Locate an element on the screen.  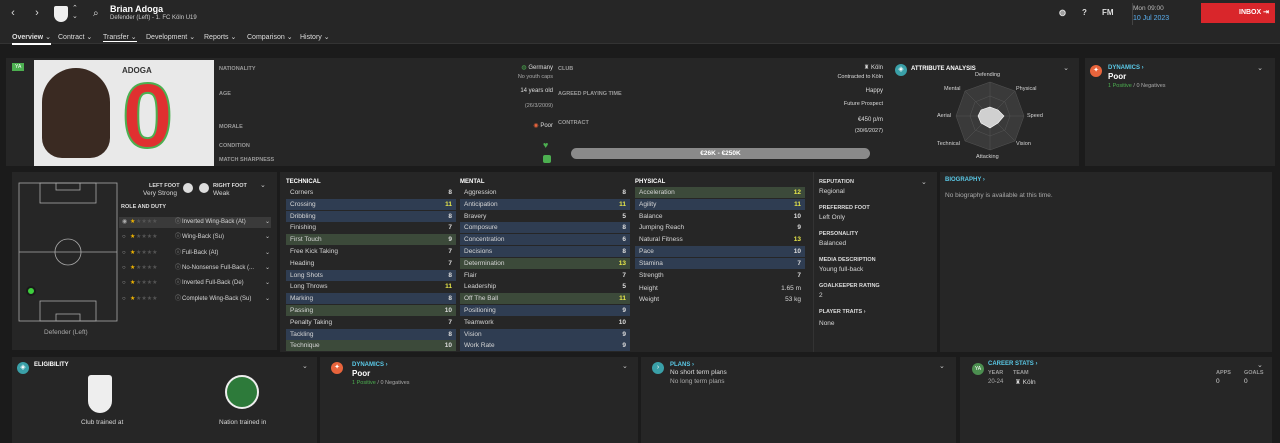
inbox-button: INBOX ⇥ is located at coordinates (1238, 13).